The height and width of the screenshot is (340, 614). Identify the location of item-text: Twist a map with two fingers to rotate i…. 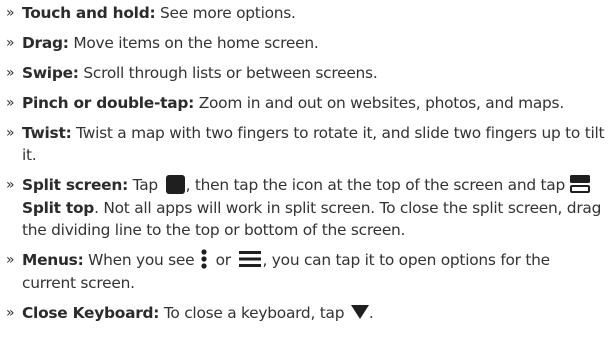
(313, 144).